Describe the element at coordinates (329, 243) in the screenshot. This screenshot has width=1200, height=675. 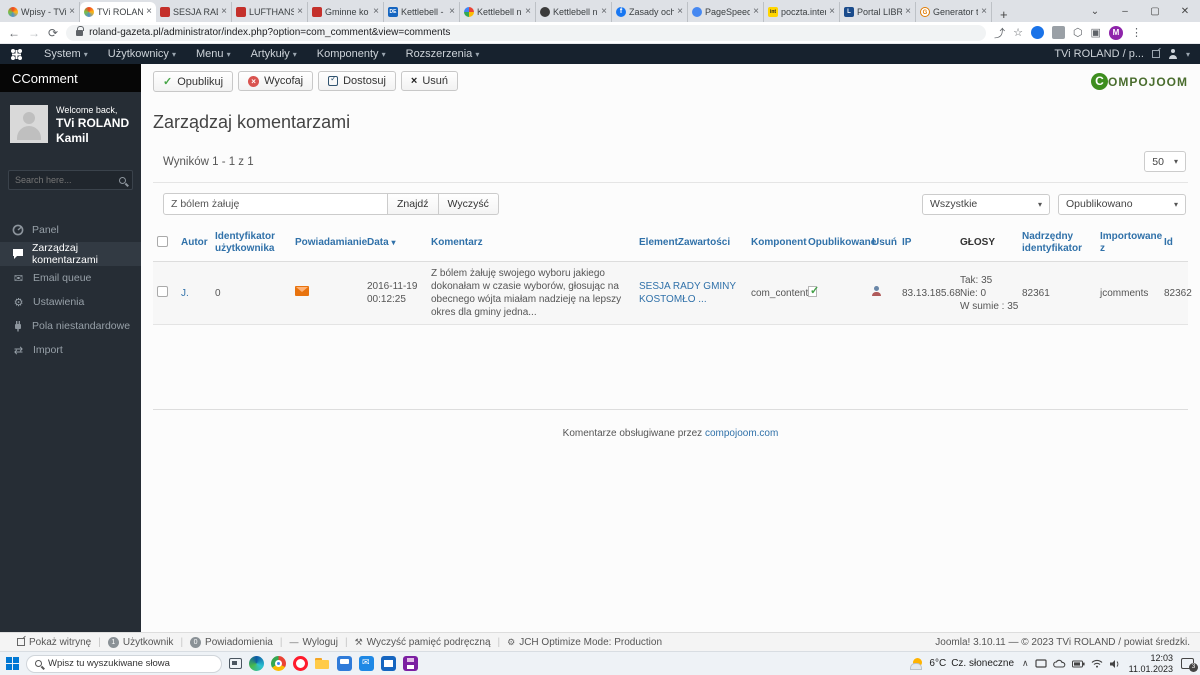
I see `header-notify: Powiadamianie` at that location.